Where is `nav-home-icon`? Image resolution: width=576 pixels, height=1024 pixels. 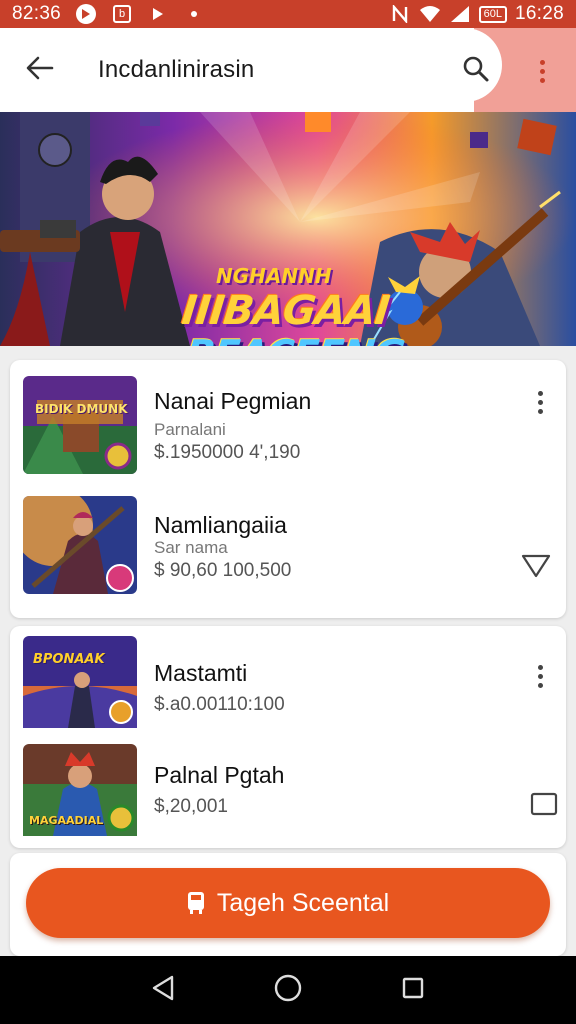
nav-home-icon is located at coordinates (288, 990).